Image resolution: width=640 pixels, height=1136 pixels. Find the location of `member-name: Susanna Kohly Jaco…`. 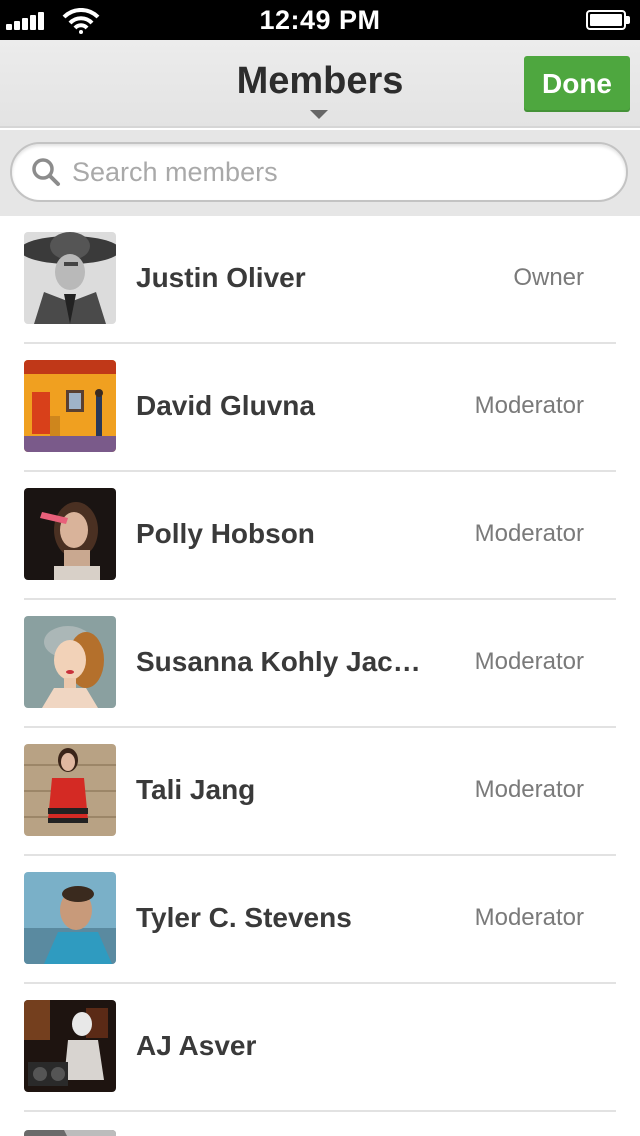

member-name: Susanna Kohly Jaco… is located at coordinates (281, 661).